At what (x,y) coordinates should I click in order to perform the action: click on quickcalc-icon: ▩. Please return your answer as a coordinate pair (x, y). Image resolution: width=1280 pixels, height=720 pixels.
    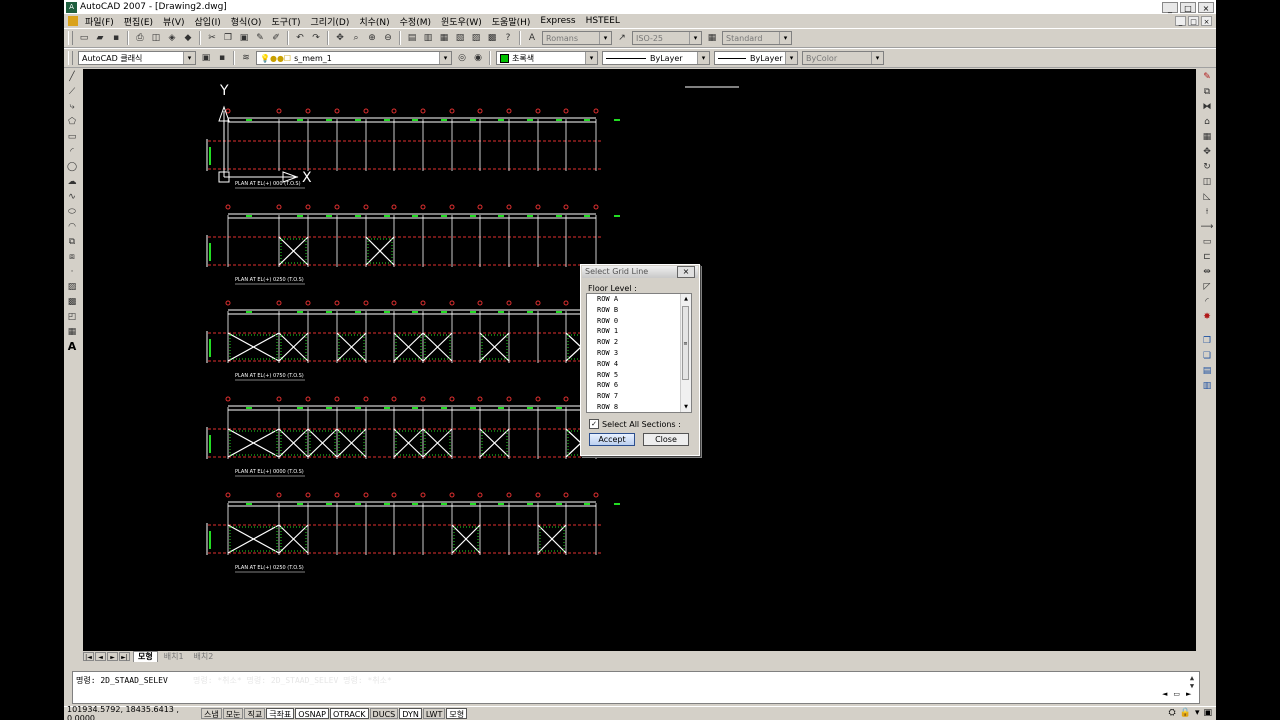
    Looking at the image, I should click on (492, 38).